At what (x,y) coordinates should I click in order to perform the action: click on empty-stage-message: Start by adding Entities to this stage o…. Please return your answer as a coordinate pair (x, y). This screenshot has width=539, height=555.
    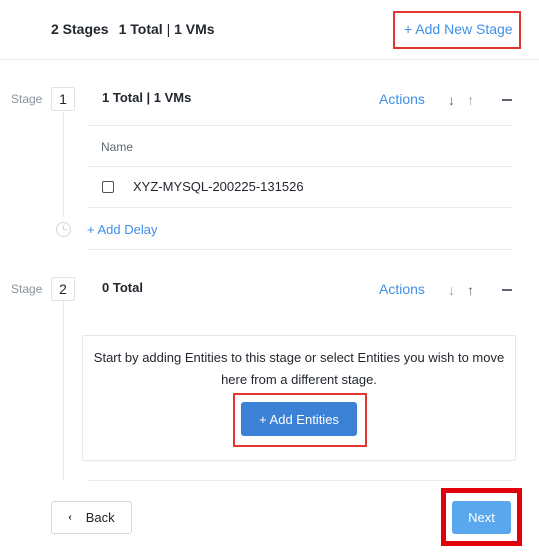
    Looking at the image, I should click on (299, 368).